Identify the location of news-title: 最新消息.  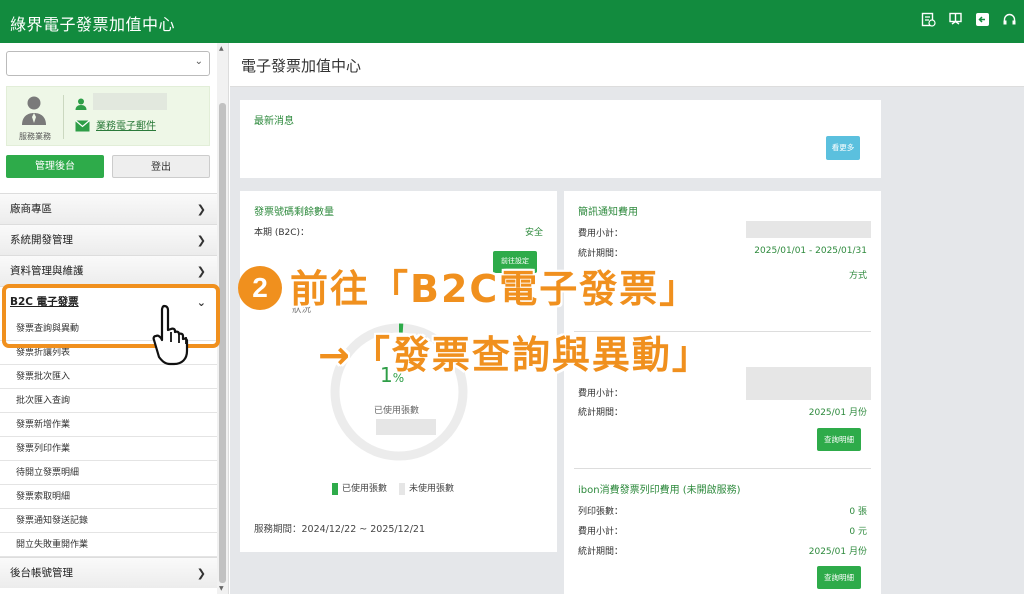
(274, 121).